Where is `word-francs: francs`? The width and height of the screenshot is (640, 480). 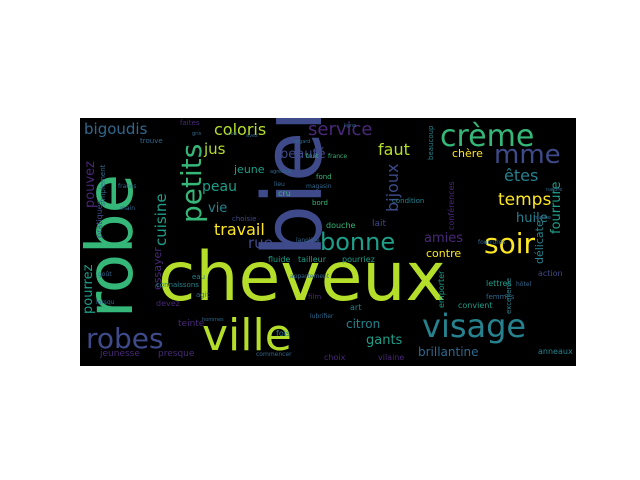 word-francs: francs is located at coordinates (127, 186).